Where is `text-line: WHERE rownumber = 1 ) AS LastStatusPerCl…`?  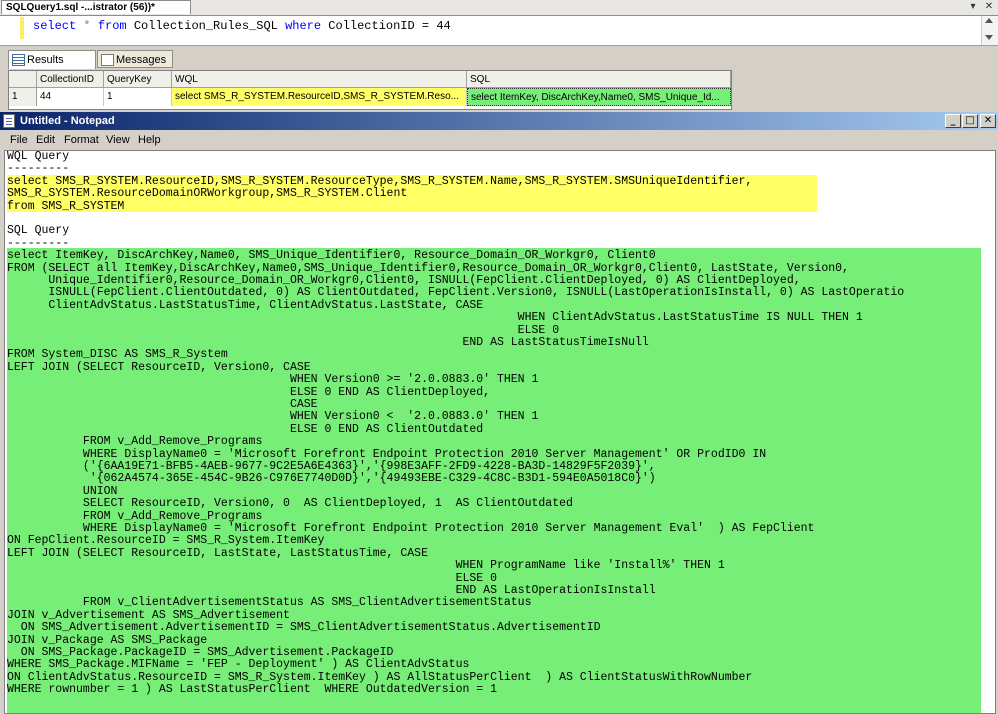
text-line: WHERE rownumber = 1 ) AS LastStatusPerCl… is located at coordinates (252, 690).